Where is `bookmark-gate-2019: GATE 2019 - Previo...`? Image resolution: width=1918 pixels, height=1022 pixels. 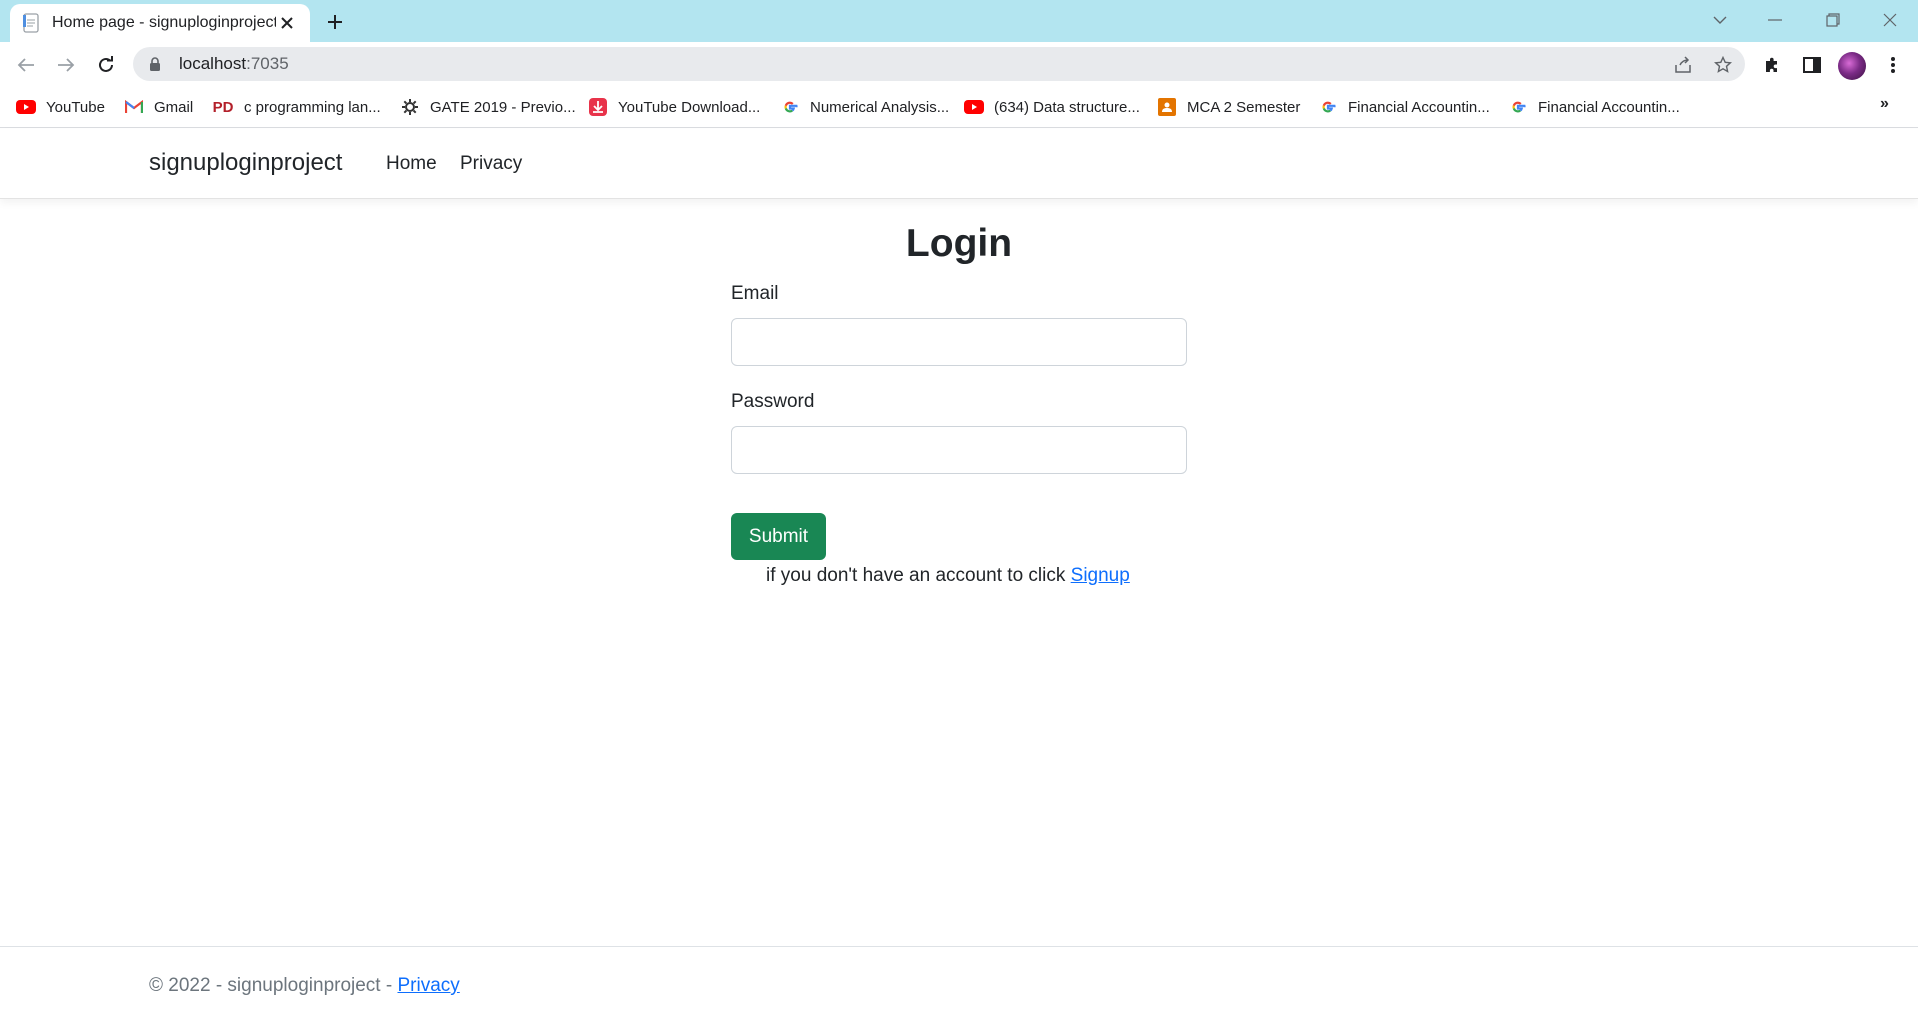 bookmark-gate-2019: GATE 2019 - Previo... is located at coordinates (488, 107).